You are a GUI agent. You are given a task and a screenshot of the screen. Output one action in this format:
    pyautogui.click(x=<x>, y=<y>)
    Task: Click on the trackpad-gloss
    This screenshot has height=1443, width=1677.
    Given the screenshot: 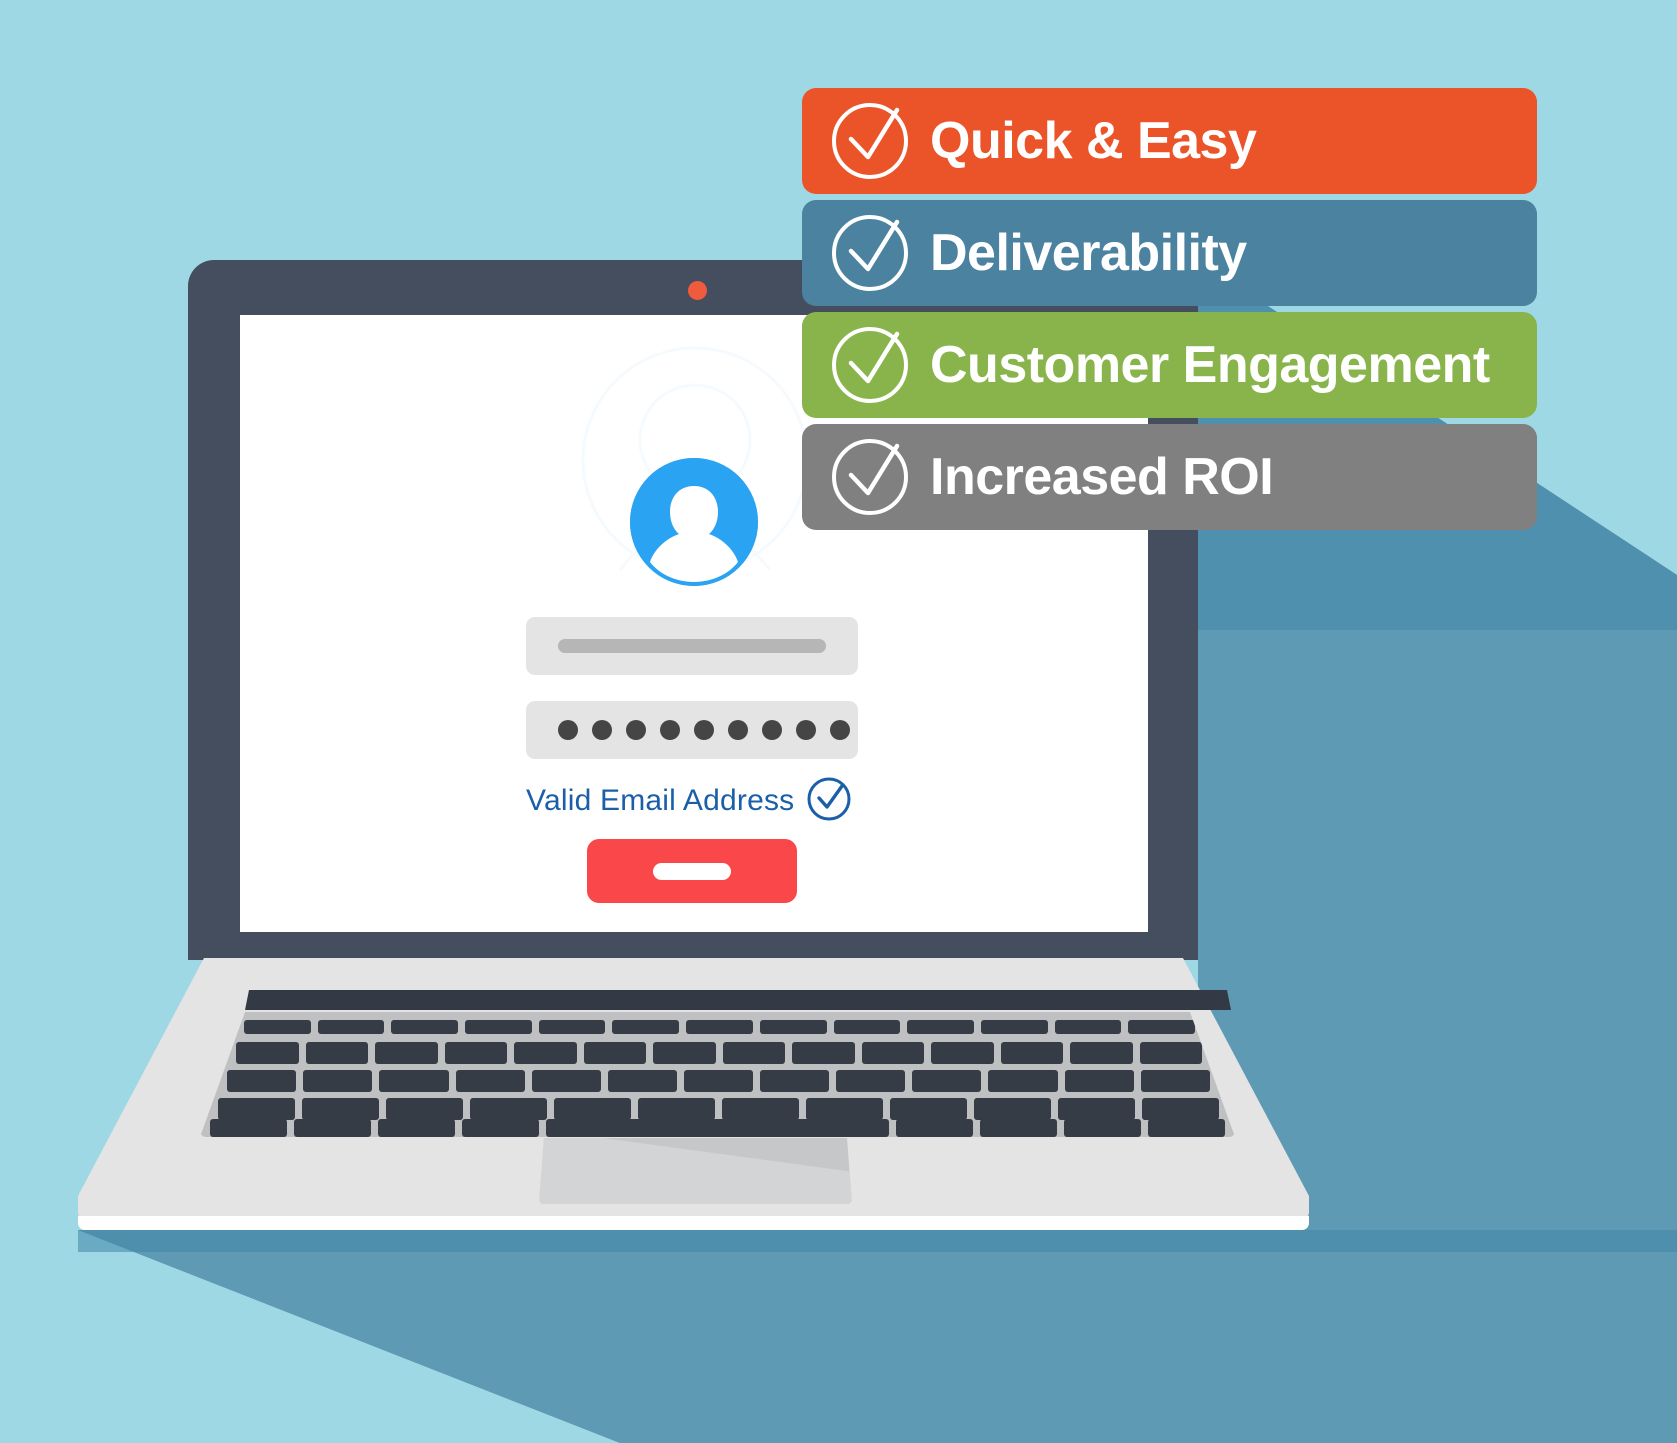 What is the action you would take?
    pyautogui.click(x=695, y=1171)
    